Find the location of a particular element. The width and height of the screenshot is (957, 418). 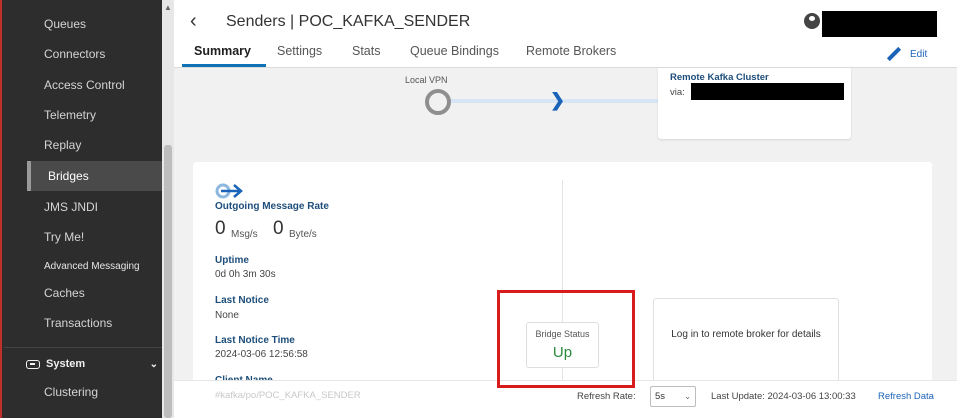

sidebar-item-label: Connectors is located at coordinates (75, 54).